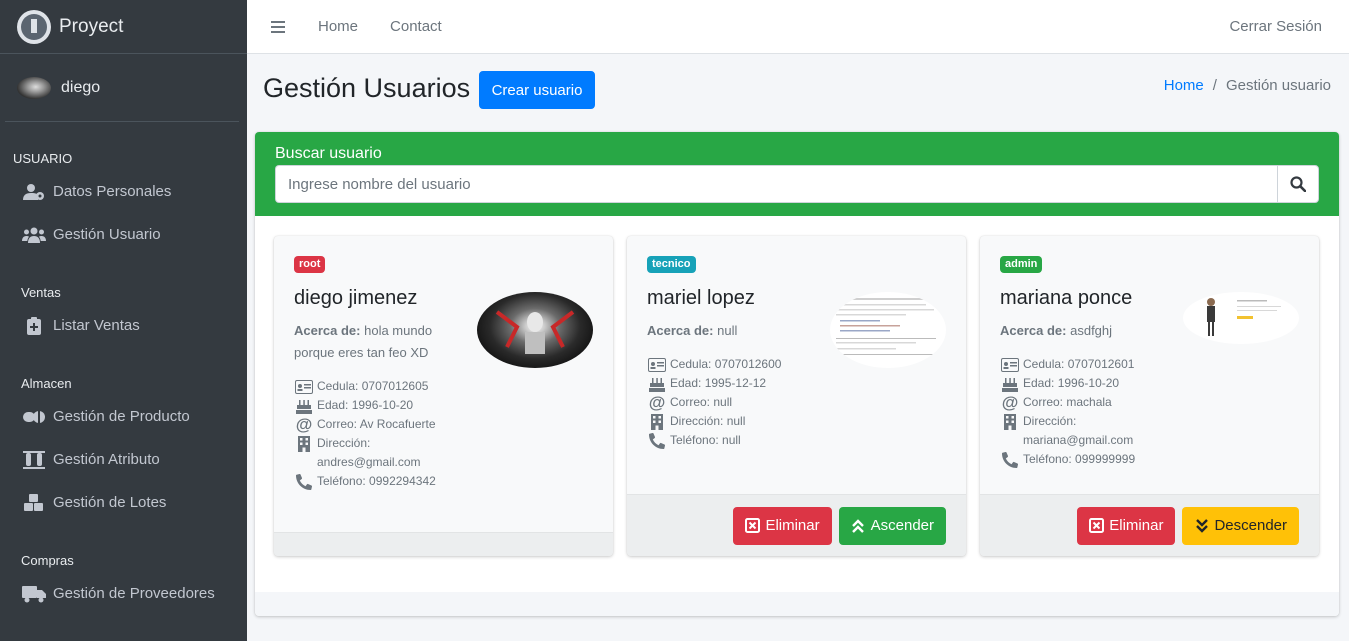 The height and width of the screenshot is (641, 1349). I want to click on sidebar-item-gestion-producto: Gestión de Producto, so click(123, 416).